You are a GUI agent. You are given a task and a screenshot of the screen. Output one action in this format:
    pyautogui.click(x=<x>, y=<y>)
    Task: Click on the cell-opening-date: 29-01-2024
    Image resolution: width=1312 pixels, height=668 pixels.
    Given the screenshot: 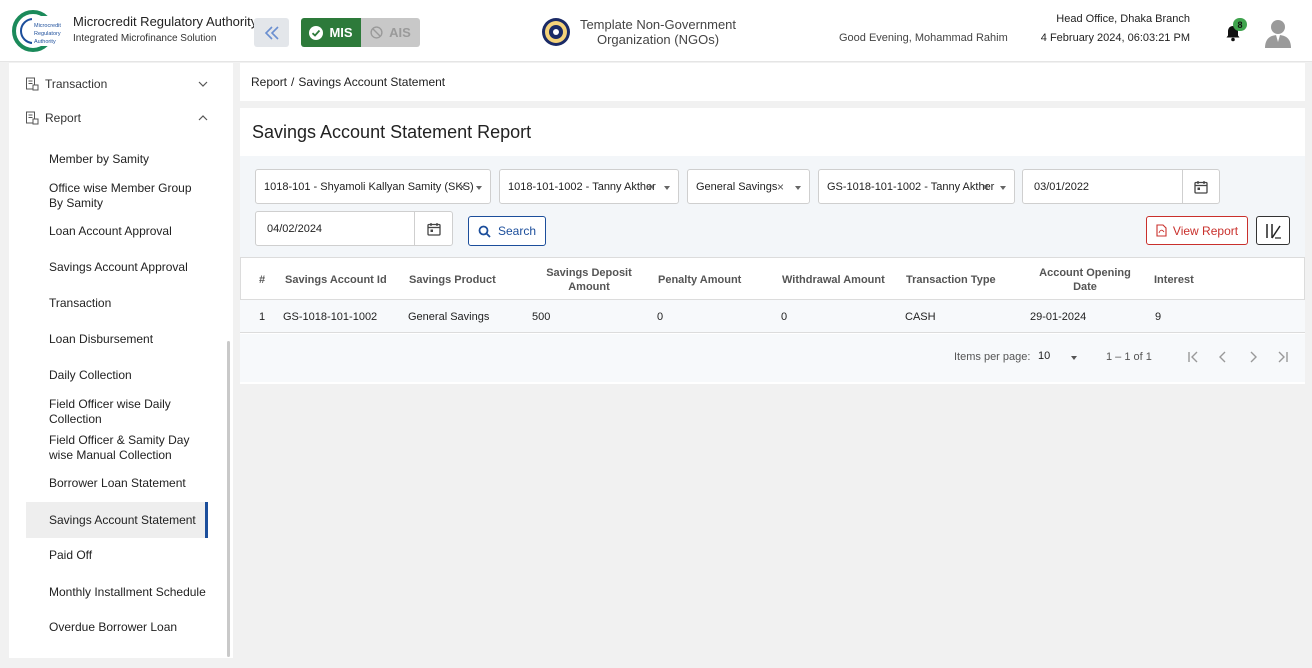 What is the action you would take?
    pyautogui.click(x=1058, y=316)
    